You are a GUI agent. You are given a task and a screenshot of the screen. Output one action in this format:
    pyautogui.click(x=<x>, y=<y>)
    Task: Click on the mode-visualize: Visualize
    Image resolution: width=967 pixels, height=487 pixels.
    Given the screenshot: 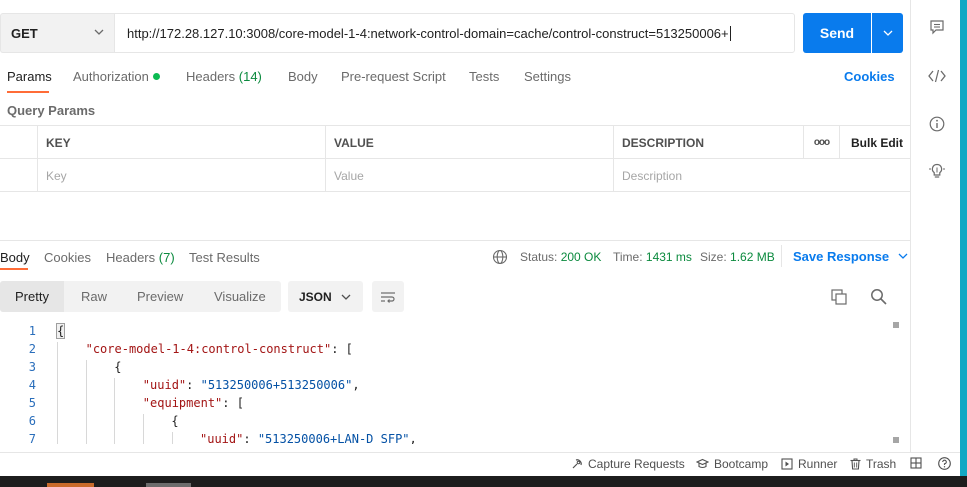 What is the action you would take?
    pyautogui.click(x=240, y=296)
    